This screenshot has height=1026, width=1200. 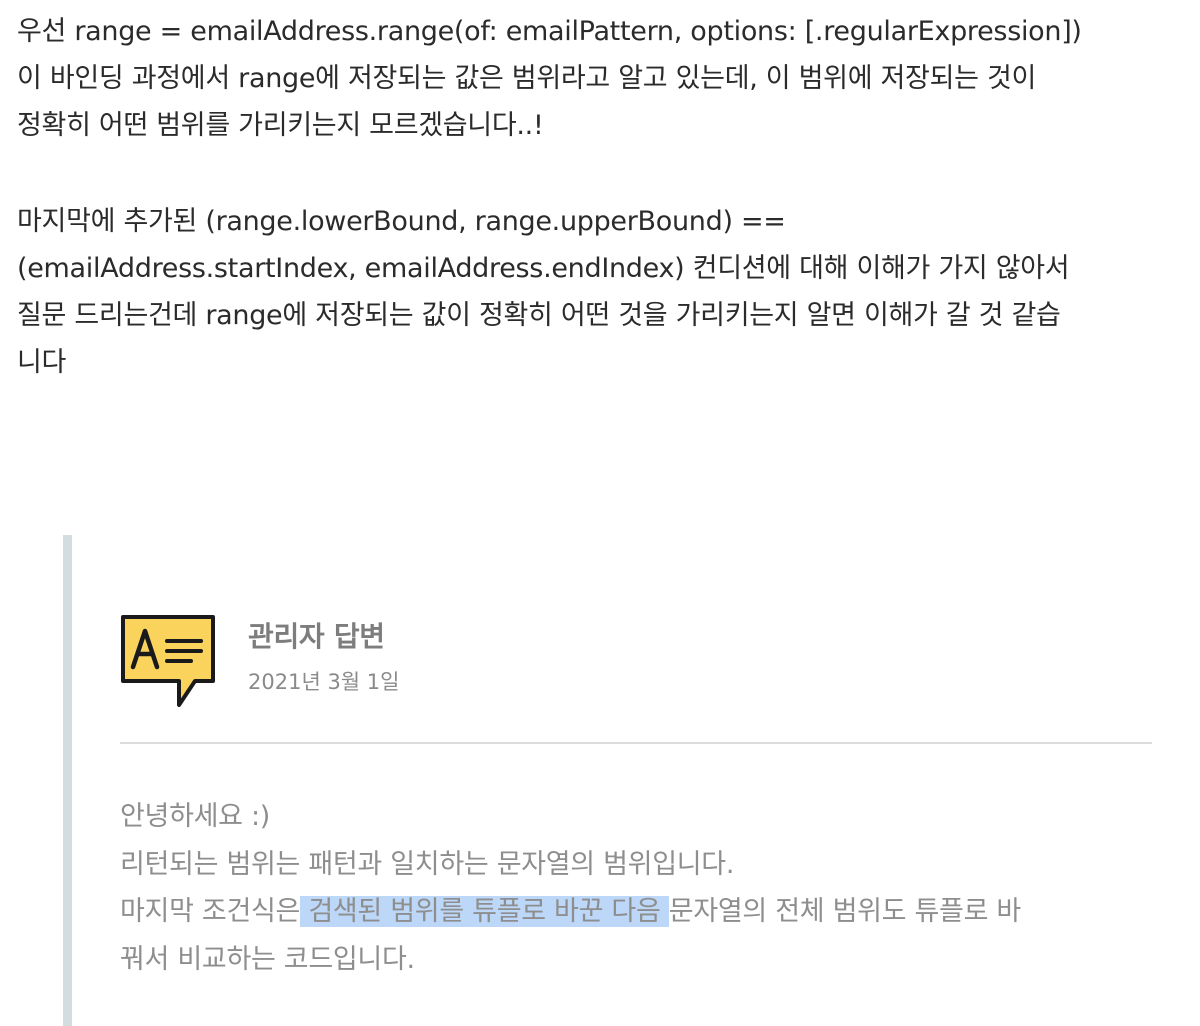 What do you see at coordinates (324, 682) in the screenshot?
I see `answer-date: 2021년 3월 1일` at bounding box center [324, 682].